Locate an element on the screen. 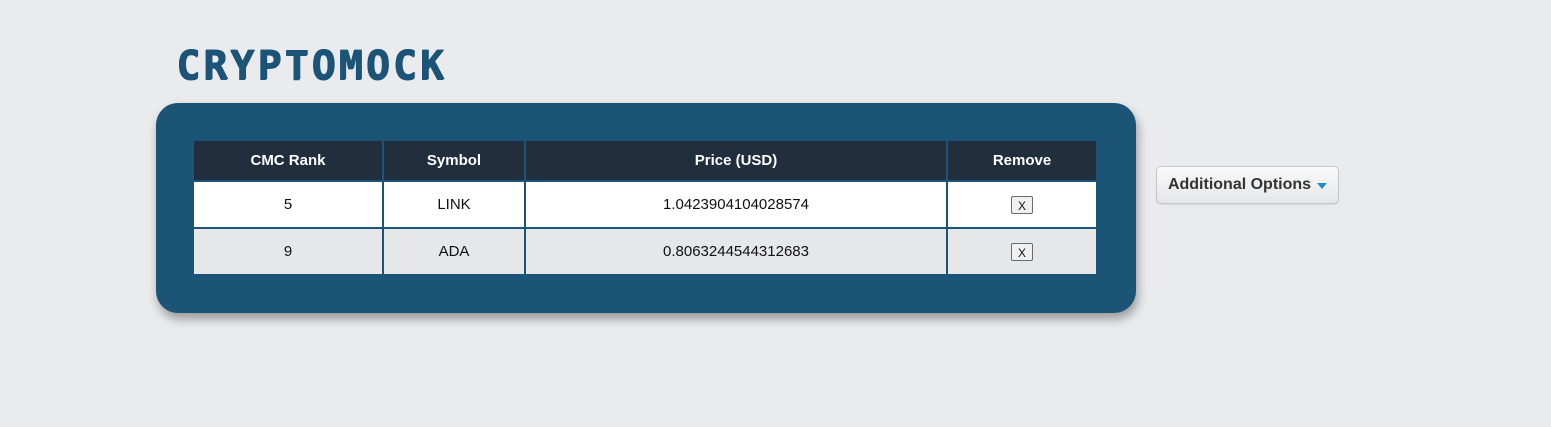 The image size is (1551, 427). price-cell: 1.0423904104028574 is located at coordinates (736, 205).